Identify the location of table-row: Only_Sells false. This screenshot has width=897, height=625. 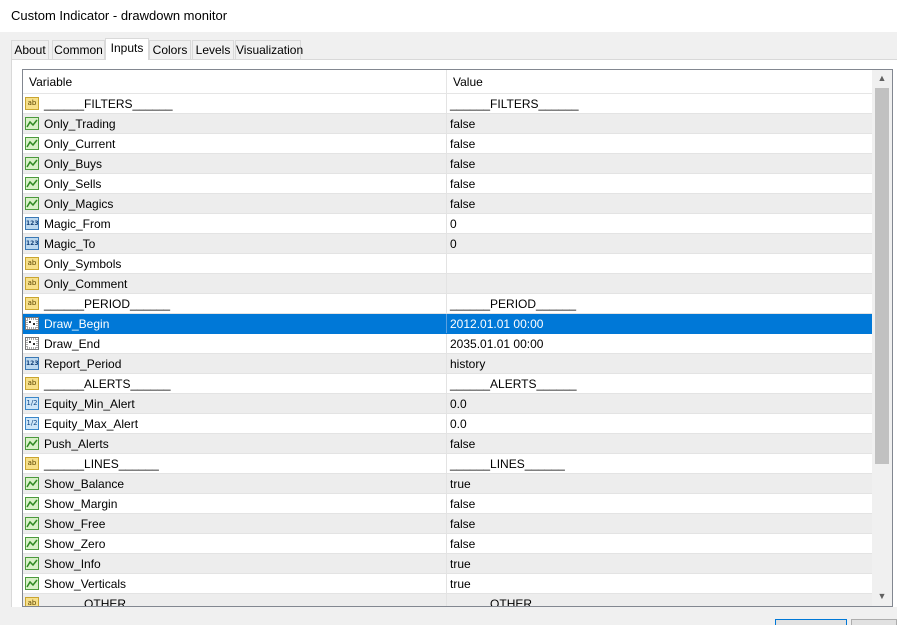
(447, 184).